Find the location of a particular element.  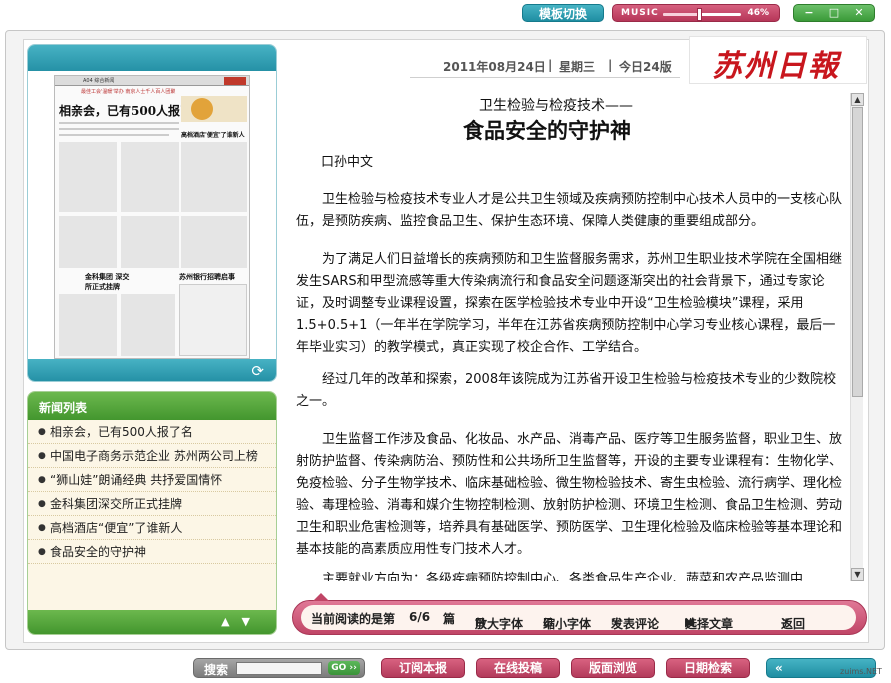

submit-article-button: 在线投稿 is located at coordinates (518, 668).